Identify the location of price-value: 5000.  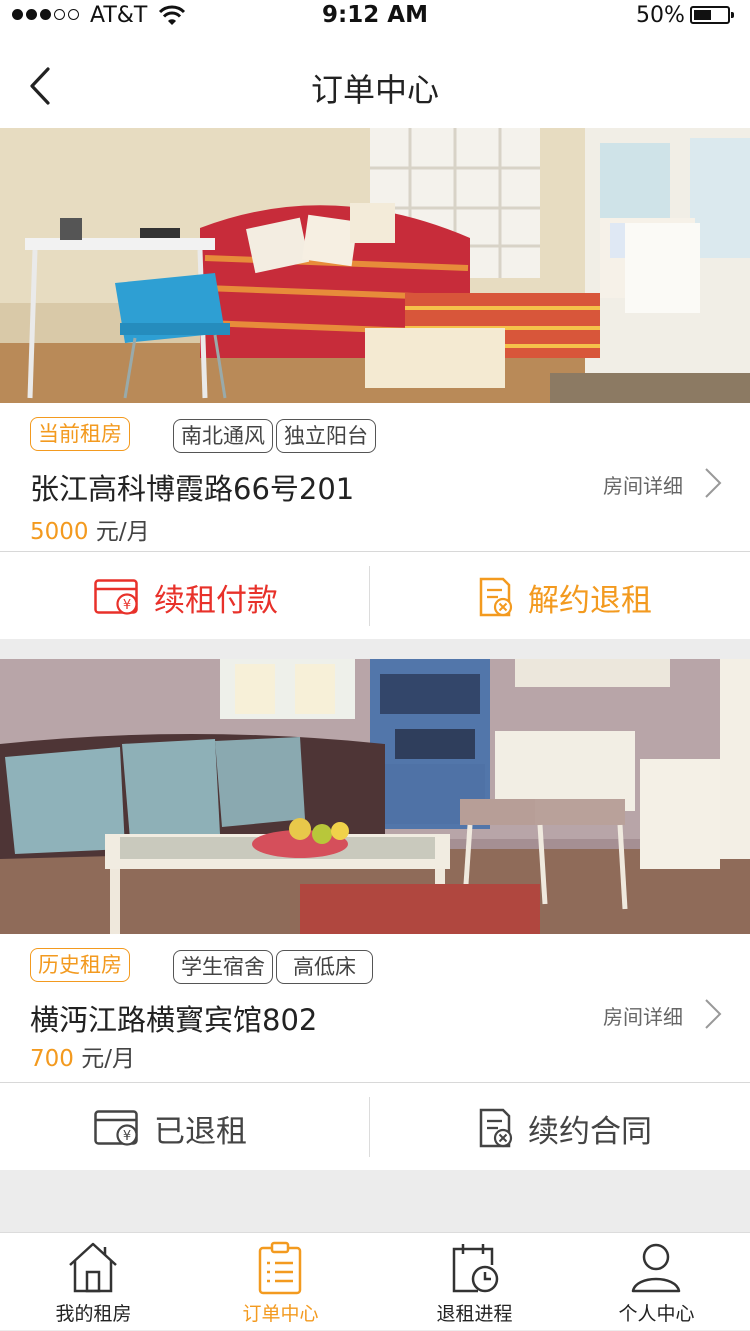
(59, 532).